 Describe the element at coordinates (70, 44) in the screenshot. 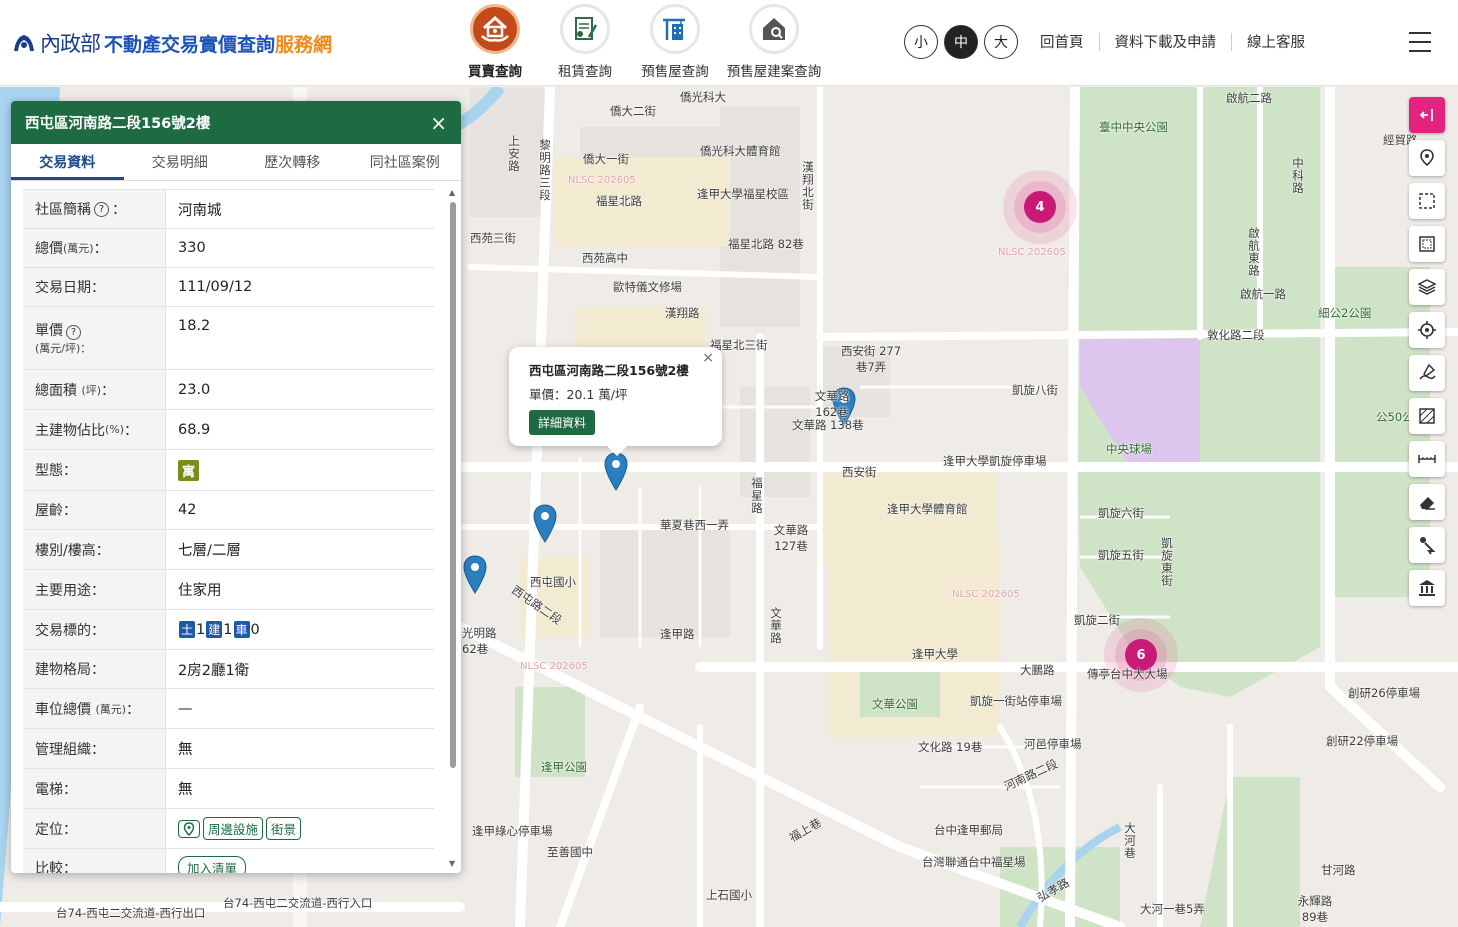

I see `ministry-name: 內政部` at that location.